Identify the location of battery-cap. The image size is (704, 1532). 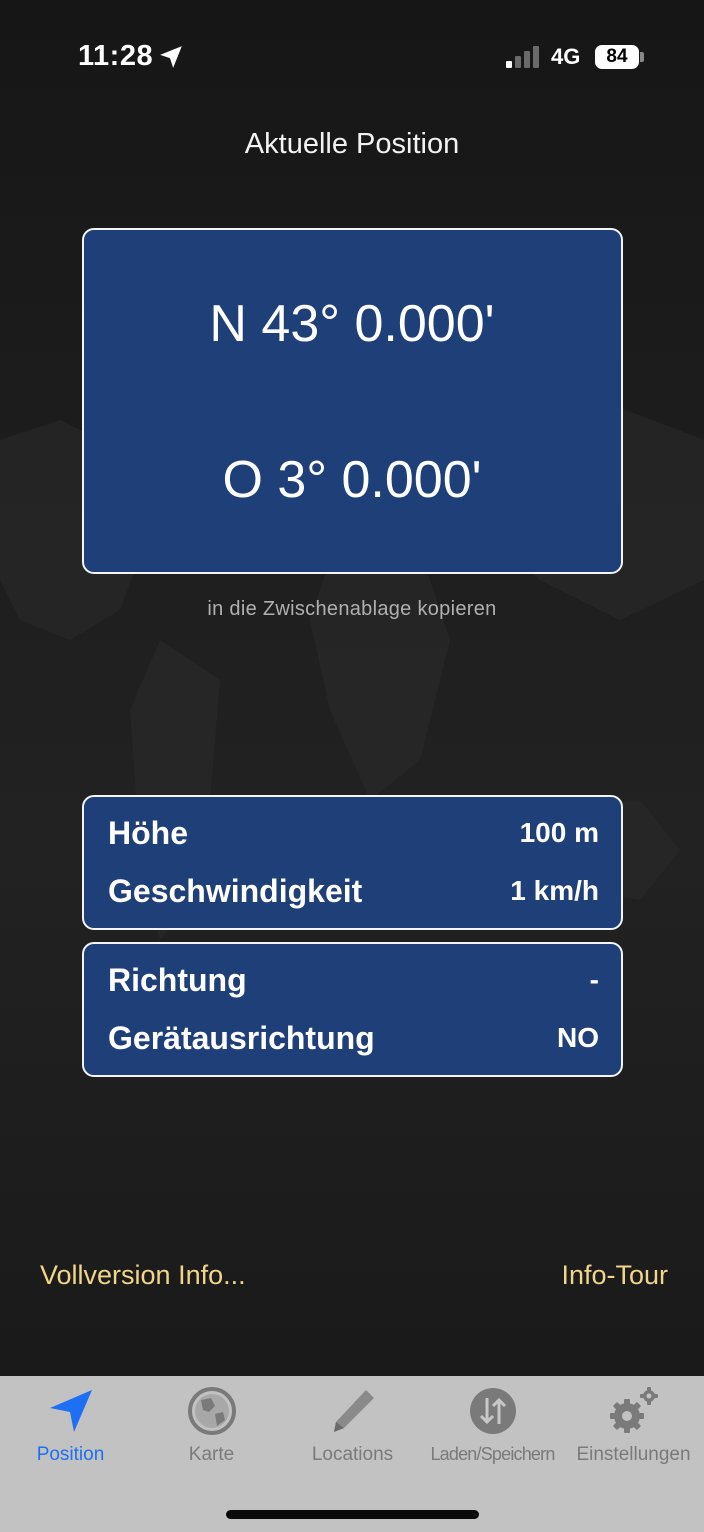
(642, 57).